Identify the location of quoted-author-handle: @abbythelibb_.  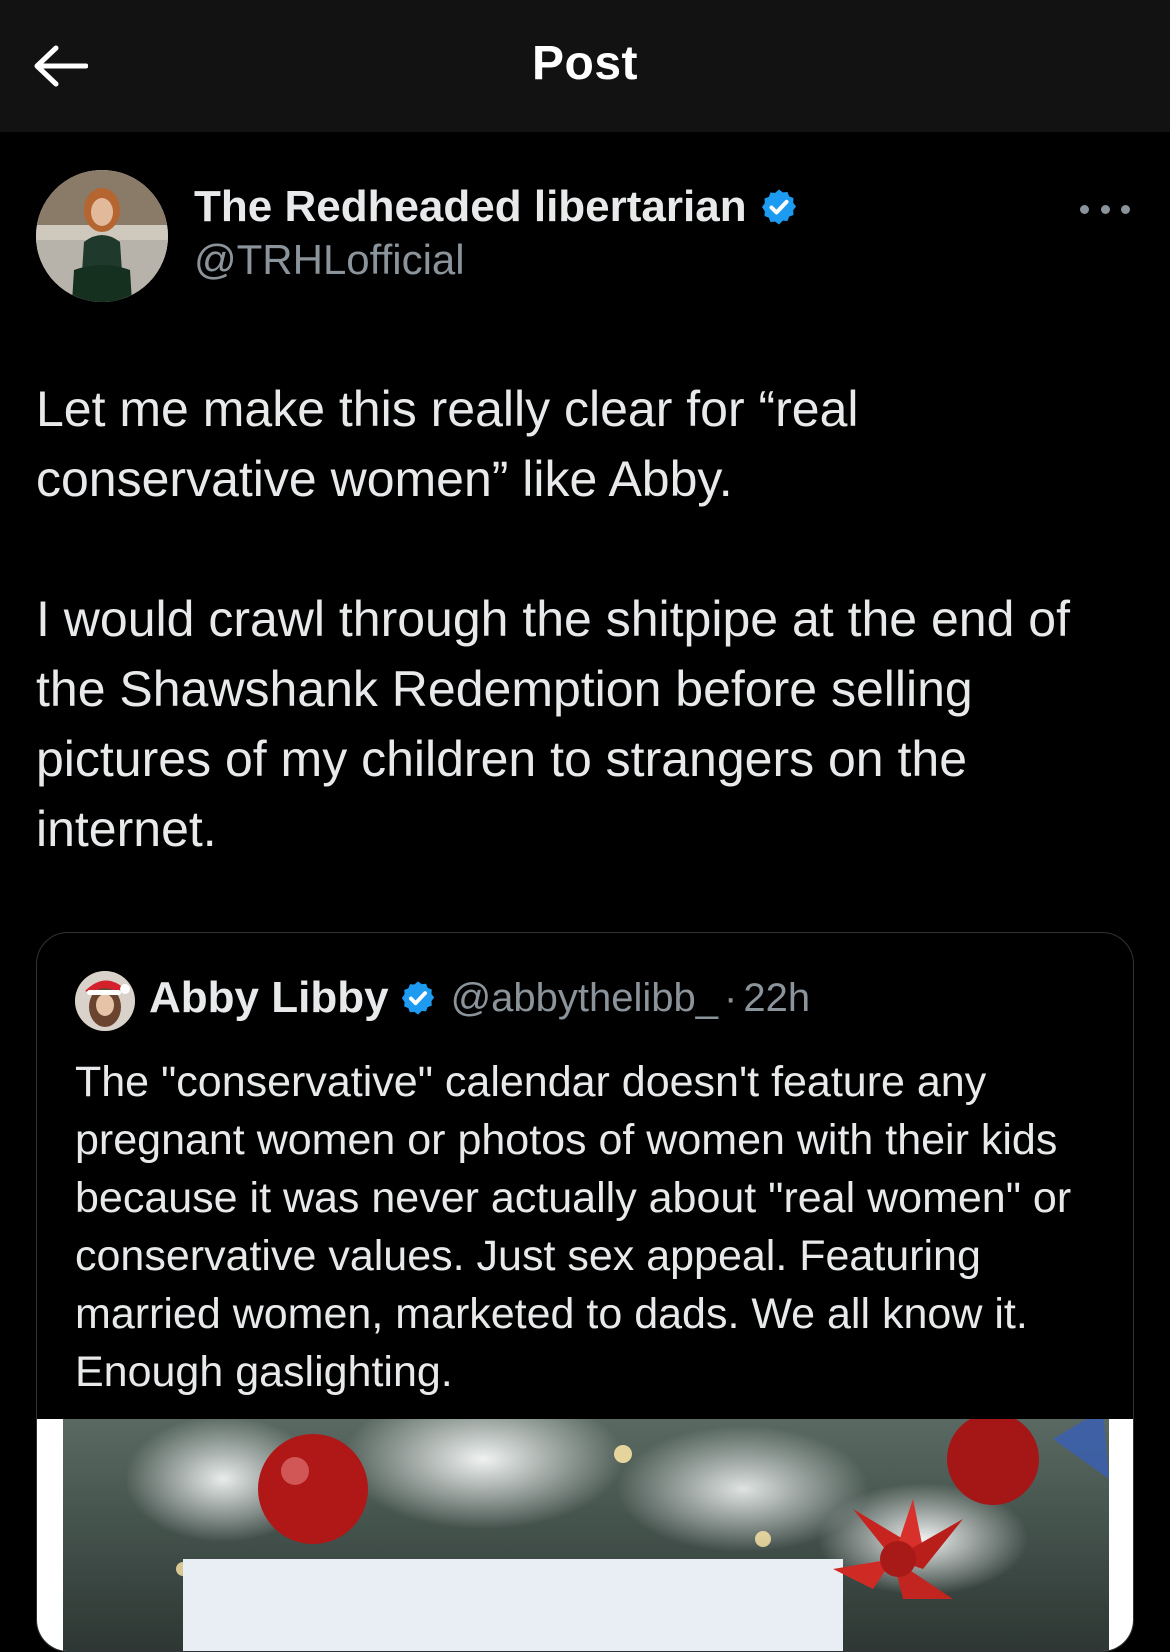
(584, 997).